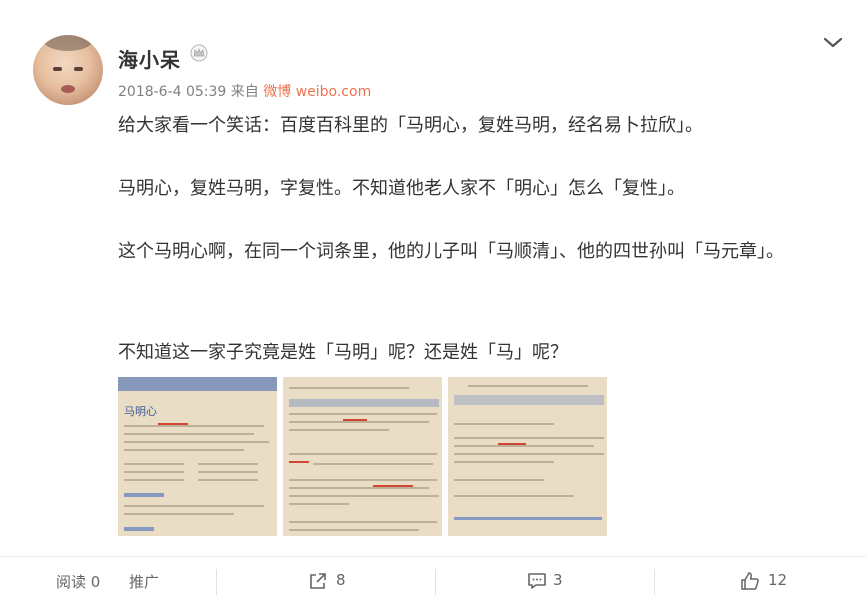 The width and height of the screenshot is (866, 612). What do you see at coordinates (451, 251) in the screenshot?
I see `post-paragraph: 这个马明心啊，在同一个词条里，他的儿子叫「马顺清」、他的四世孙叫「马元章」。` at bounding box center [451, 251].